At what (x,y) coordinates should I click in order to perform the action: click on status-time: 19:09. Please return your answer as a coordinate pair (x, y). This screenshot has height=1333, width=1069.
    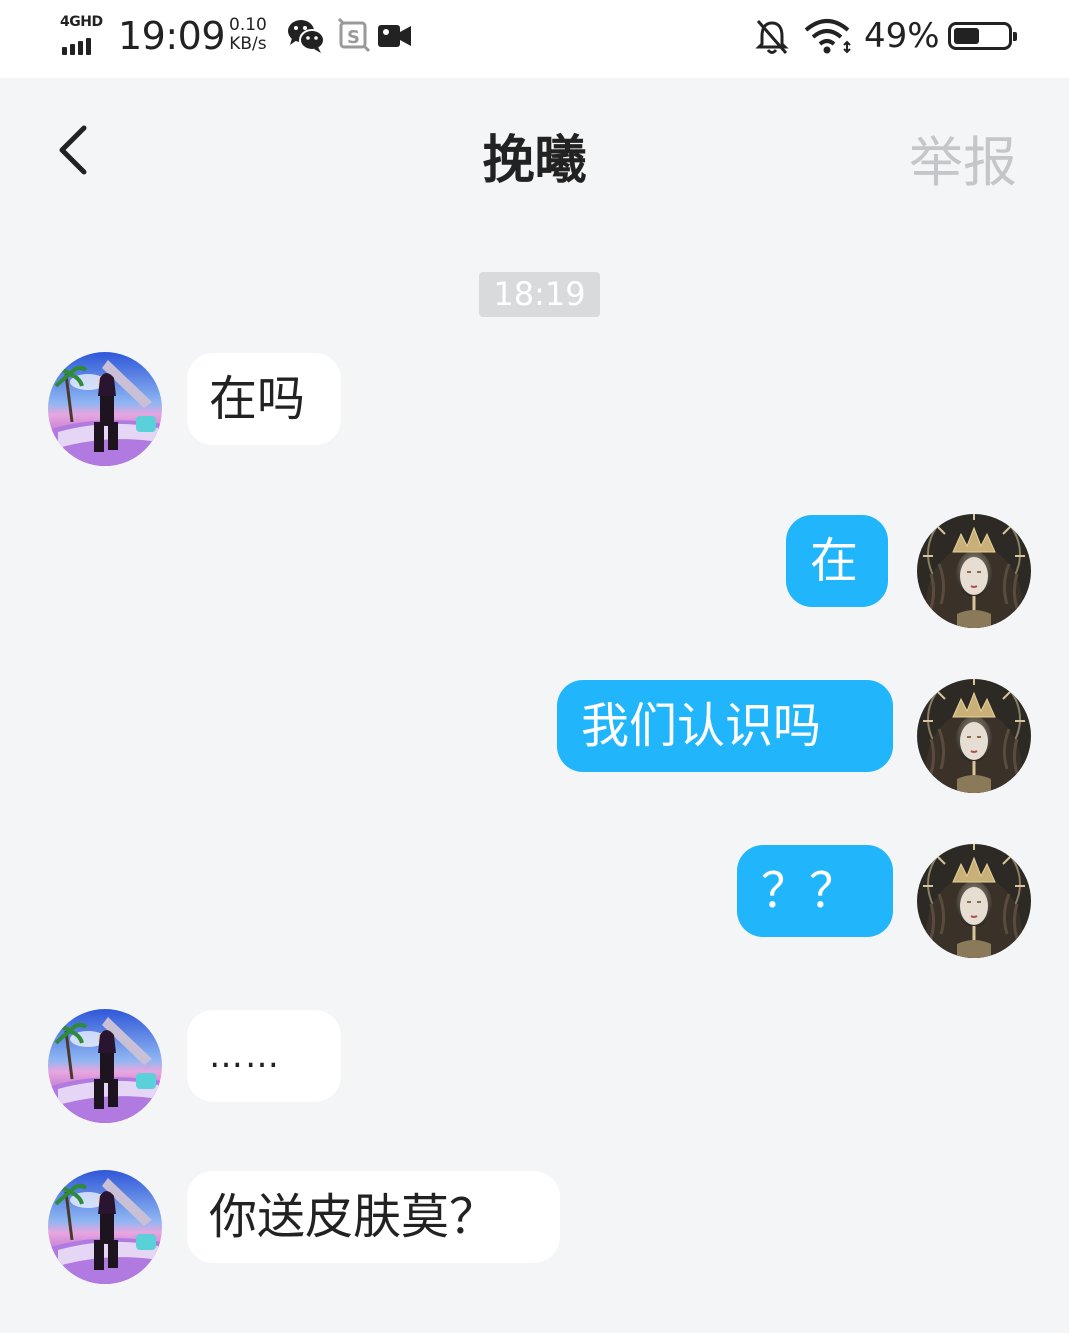
    Looking at the image, I should click on (172, 36).